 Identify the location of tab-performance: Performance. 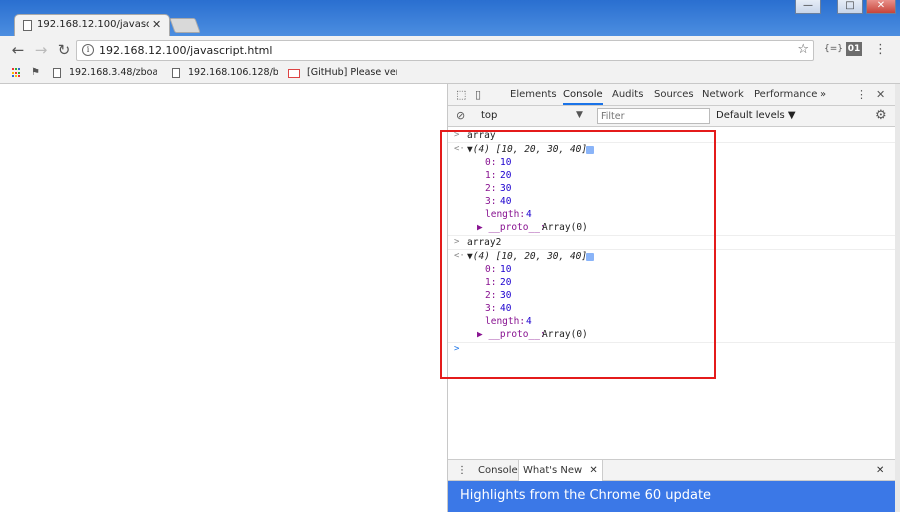
(785, 94).